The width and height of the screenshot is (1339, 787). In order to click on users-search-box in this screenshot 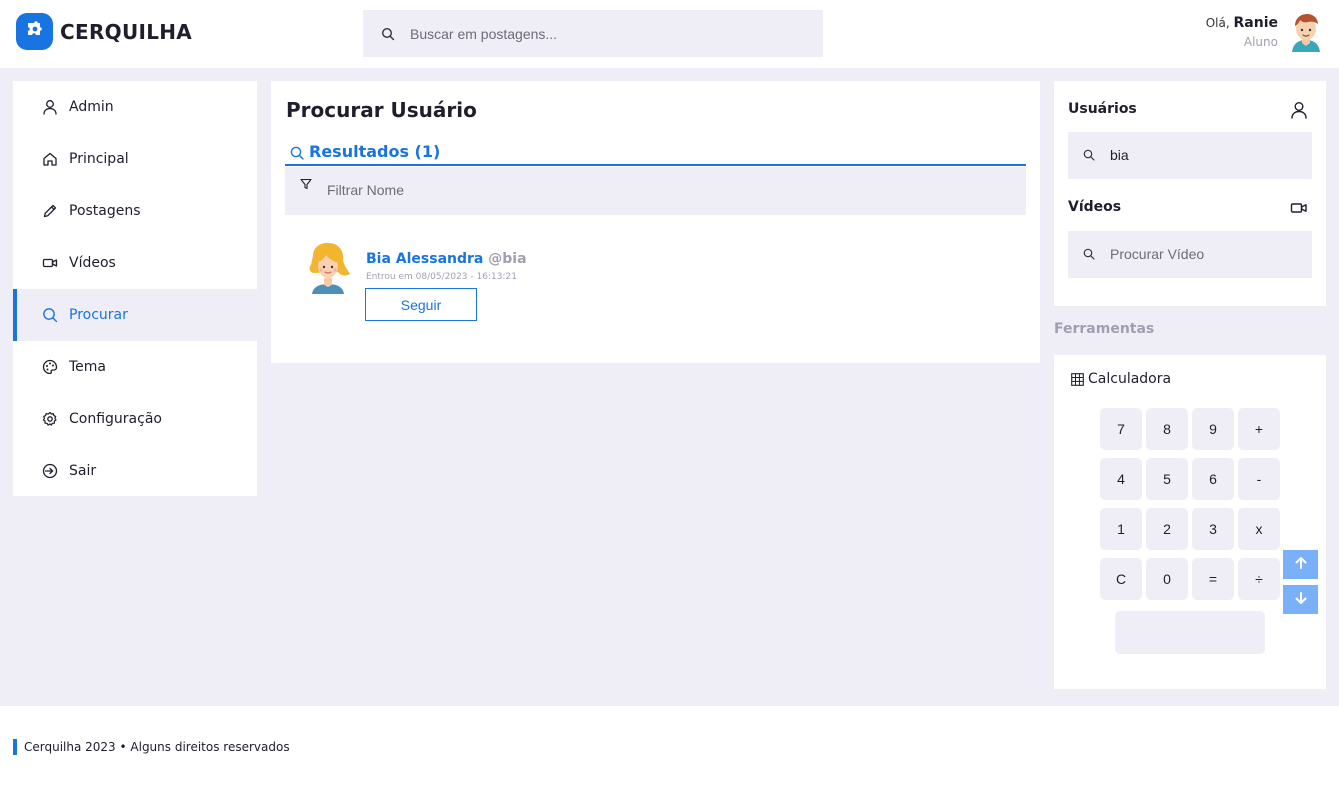, I will do `click(1190, 155)`.